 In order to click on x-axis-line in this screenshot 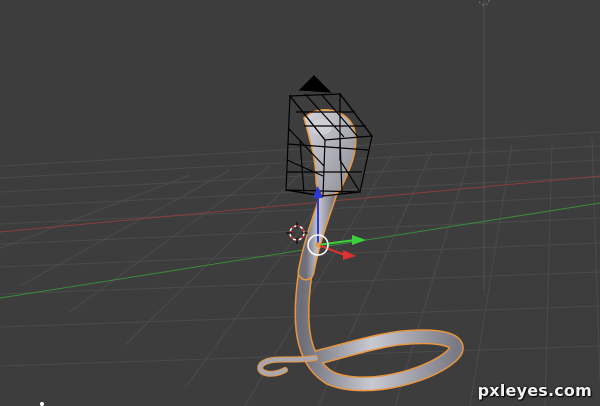, I will do `click(300, 204)`.